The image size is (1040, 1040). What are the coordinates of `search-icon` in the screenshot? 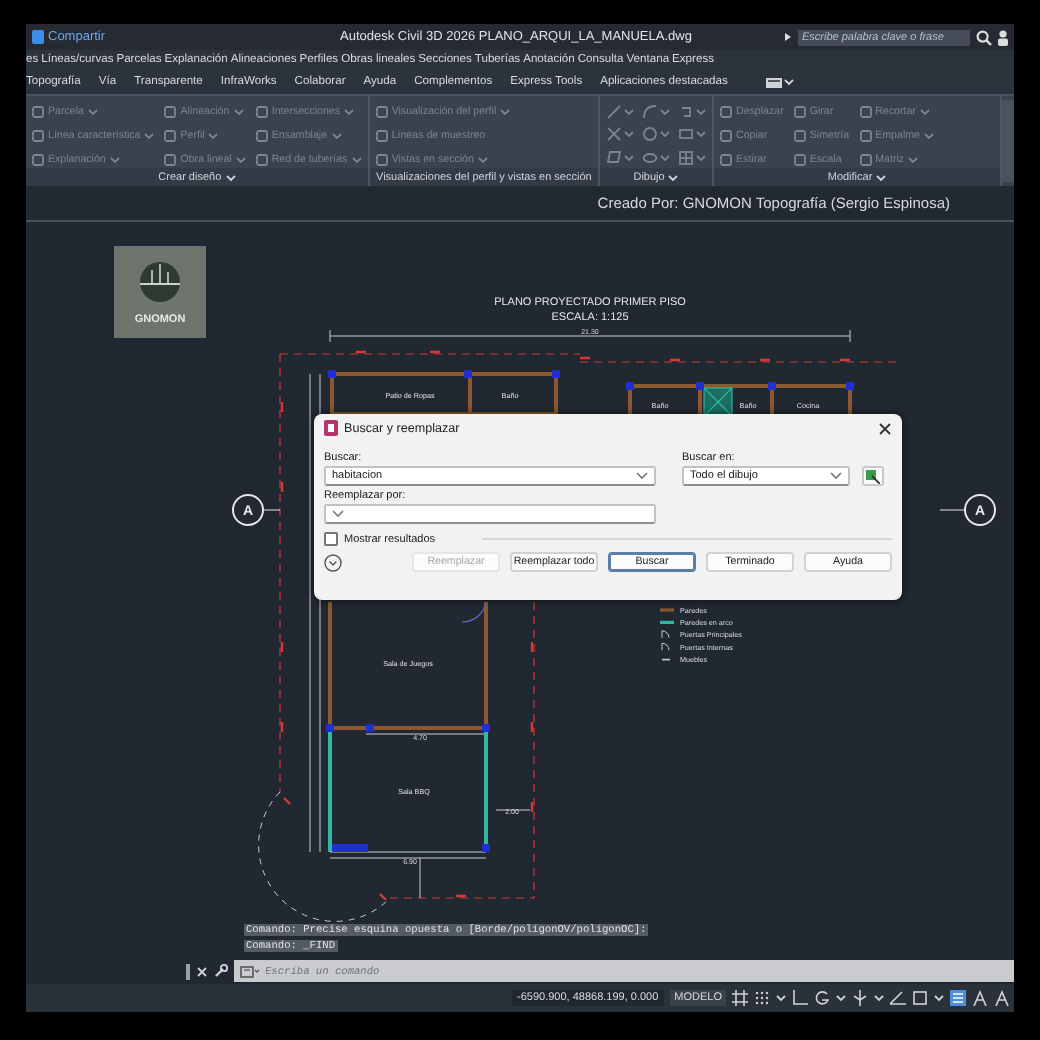 It's located at (984, 37).